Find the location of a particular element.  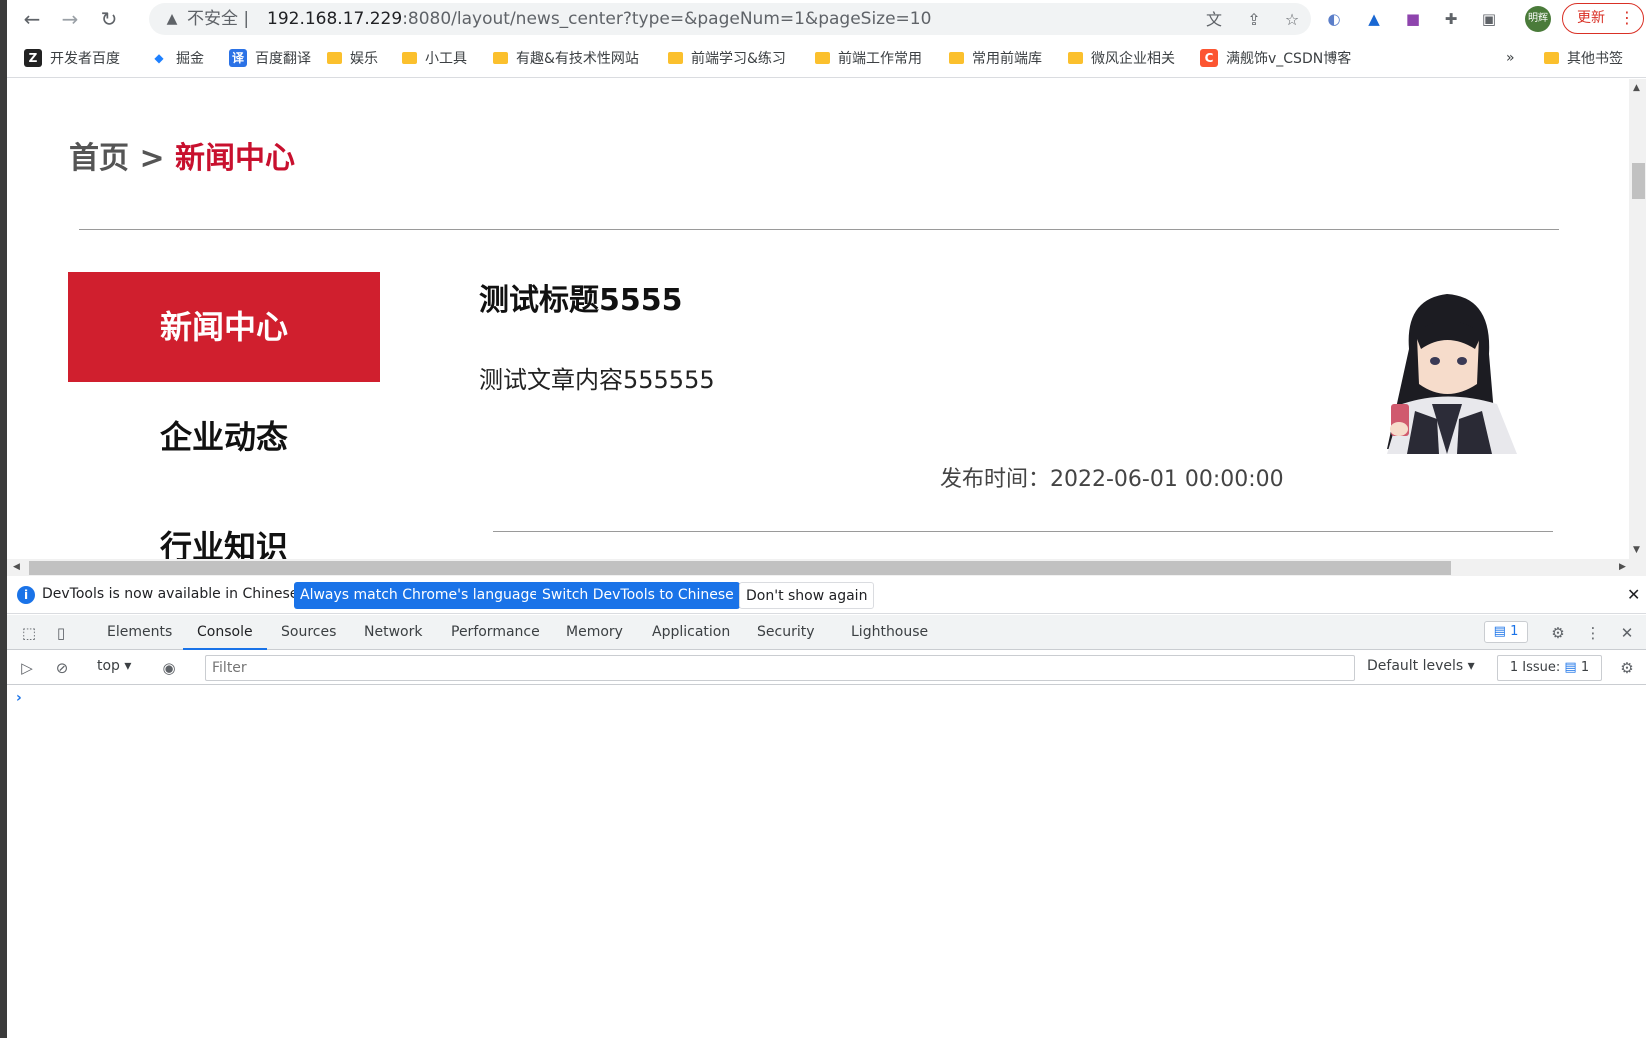

sidebar-item-news-center: 新闻中心 is located at coordinates (224, 327).